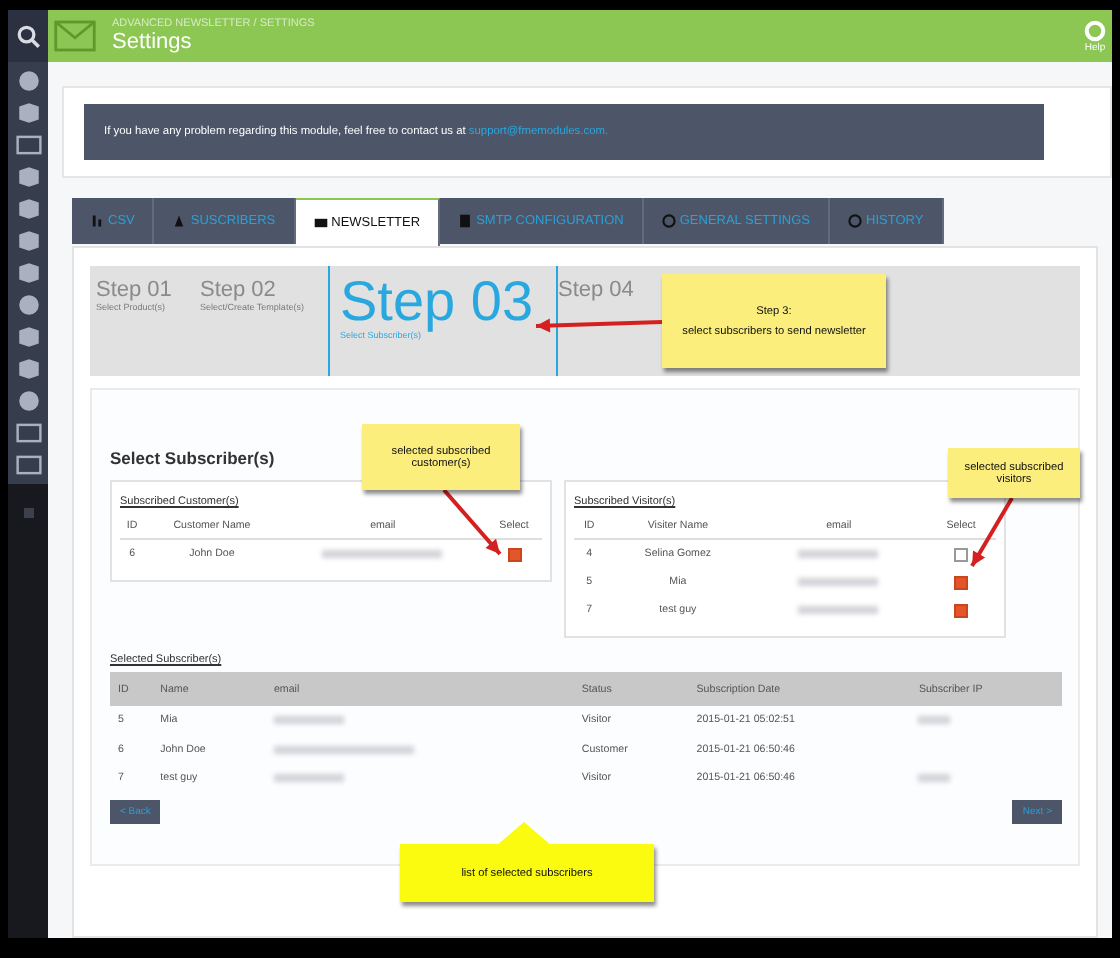 The width and height of the screenshot is (1120, 958). What do you see at coordinates (192, 458) in the screenshot?
I see `section-title: Select Subscriber(s)` at bounding box center [192, 458].